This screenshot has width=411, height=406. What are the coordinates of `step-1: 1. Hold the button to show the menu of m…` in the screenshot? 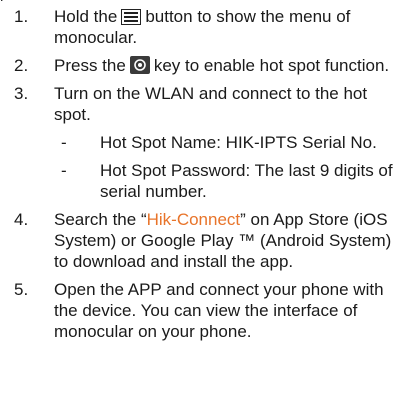 It's located at (205, 27).